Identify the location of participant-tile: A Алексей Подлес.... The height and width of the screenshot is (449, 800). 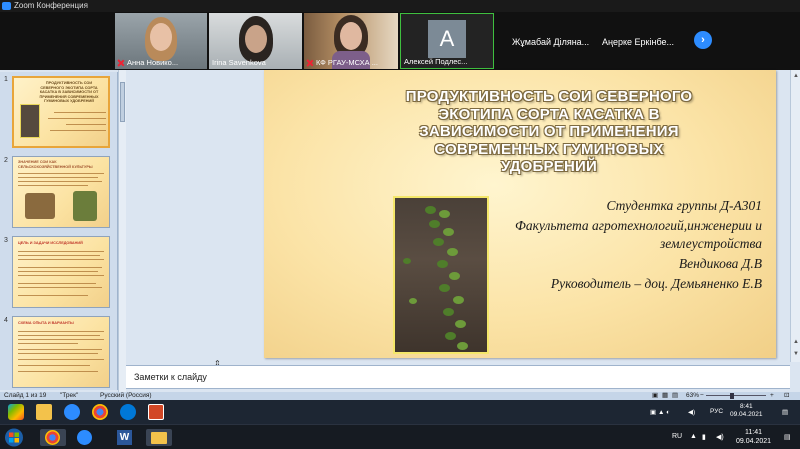
(447, 41).